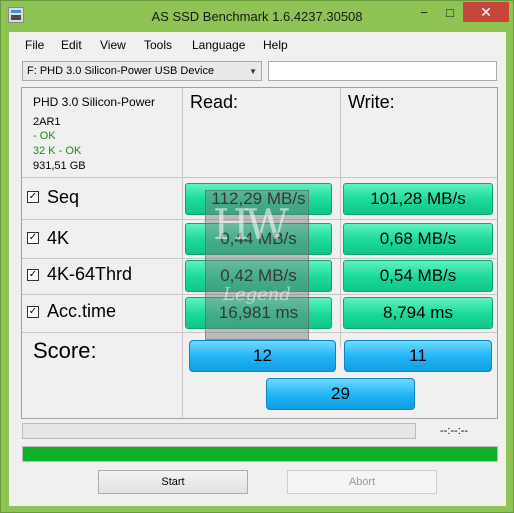 Image resolution: width=514 pixels, height=513 pixels. What do you see at coordinates (33, 275) in the screenshot?
I see `4k64-checkbox: ✓` at bounding box center [33, 275].